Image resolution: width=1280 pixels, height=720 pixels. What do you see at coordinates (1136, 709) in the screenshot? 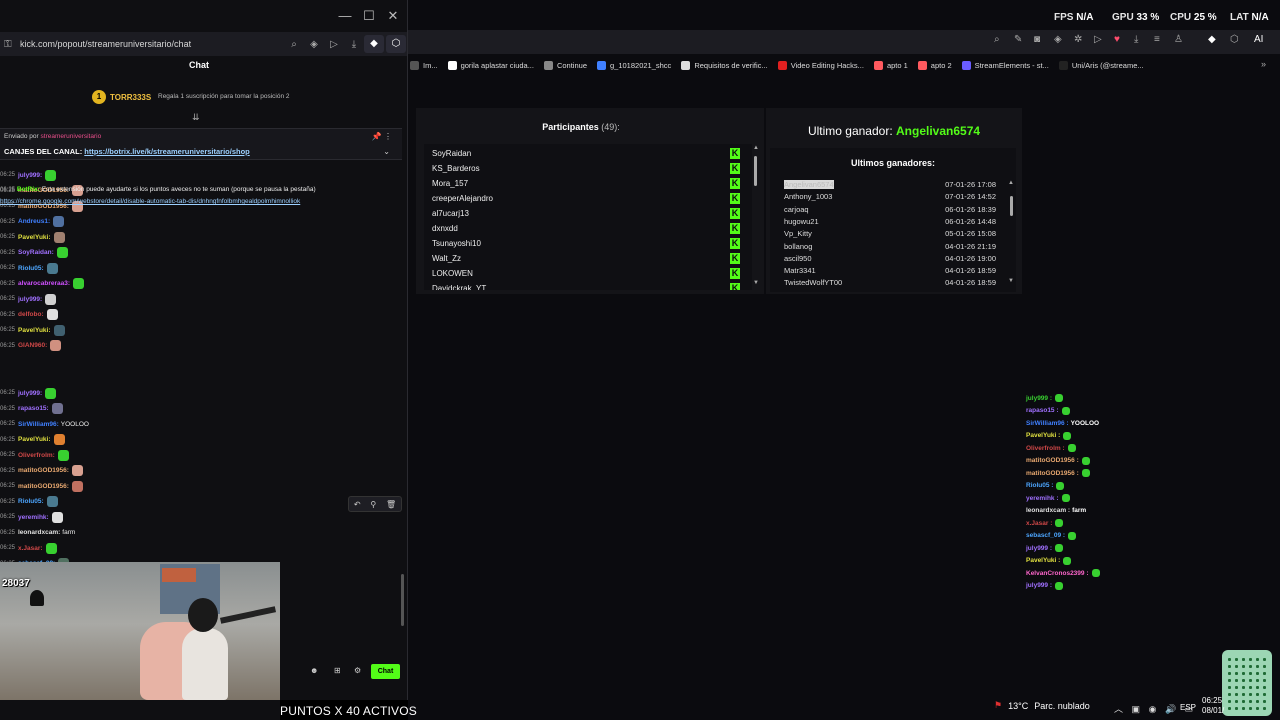
I see `tray-app-icon: ▣` at bounding box center [1136, 709].